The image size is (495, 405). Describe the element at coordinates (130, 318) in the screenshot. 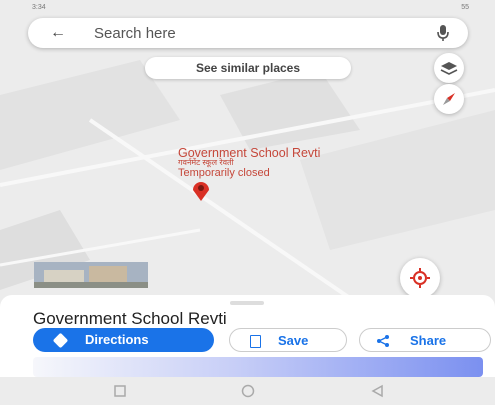

I see `place-title: Government School Revti` at that location.